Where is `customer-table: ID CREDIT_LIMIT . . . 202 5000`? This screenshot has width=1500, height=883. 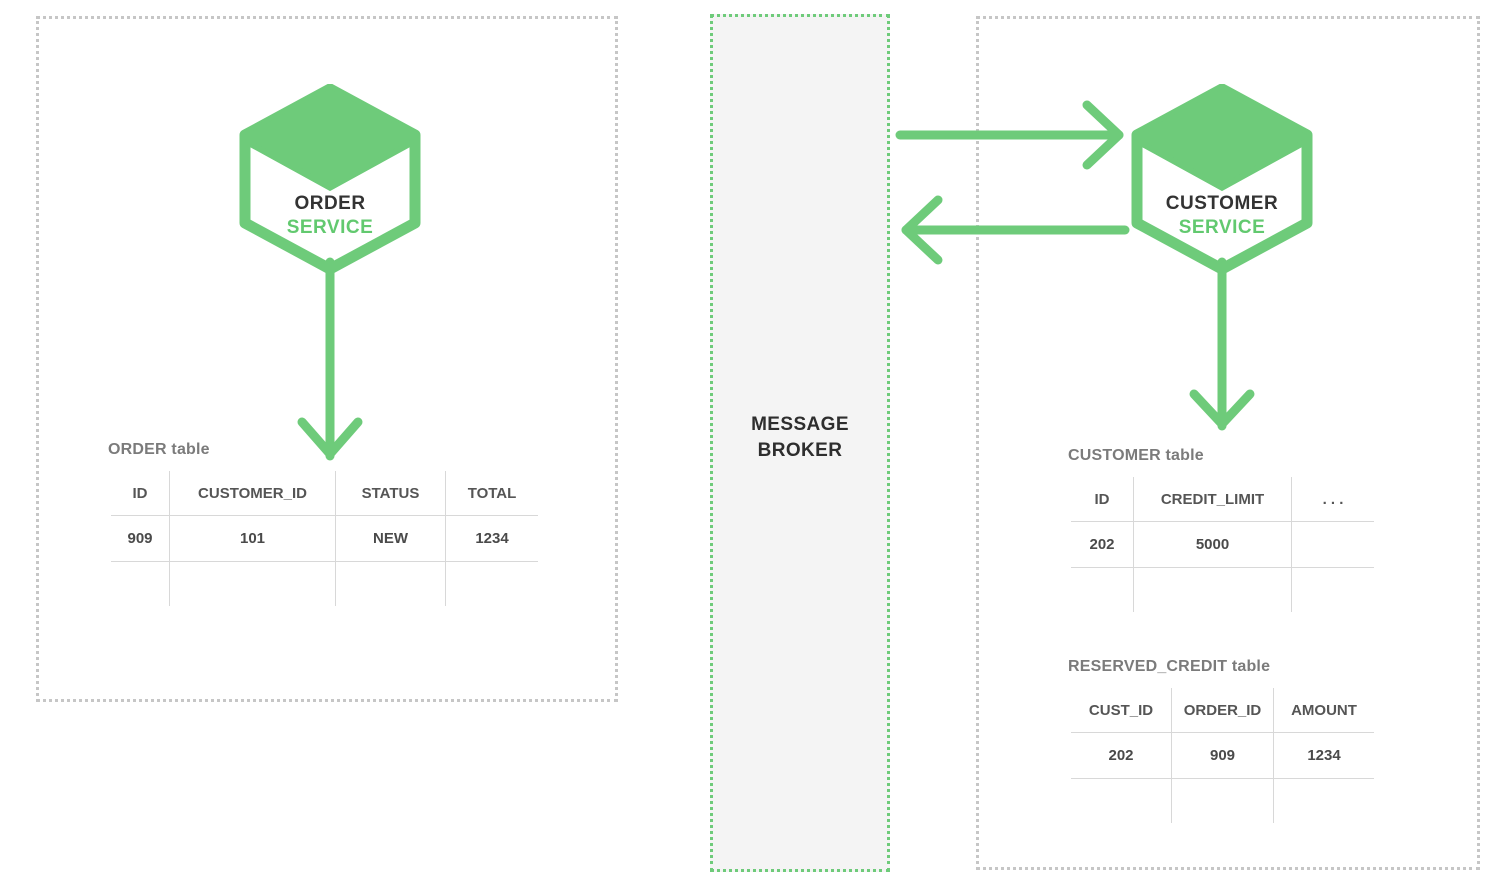
customer-table: ID CREDIT_LIMIT . . . 202 5000 is located at coordinates (1222, 544).